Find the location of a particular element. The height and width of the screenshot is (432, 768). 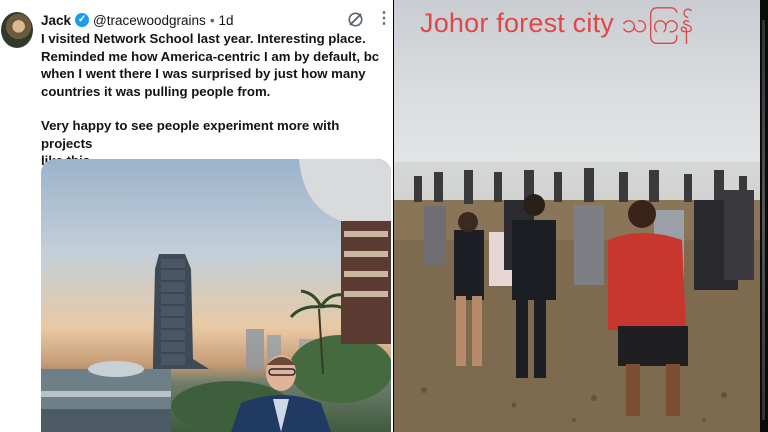

tweet-timestamp: 1d is located at coordinates (226, 20).